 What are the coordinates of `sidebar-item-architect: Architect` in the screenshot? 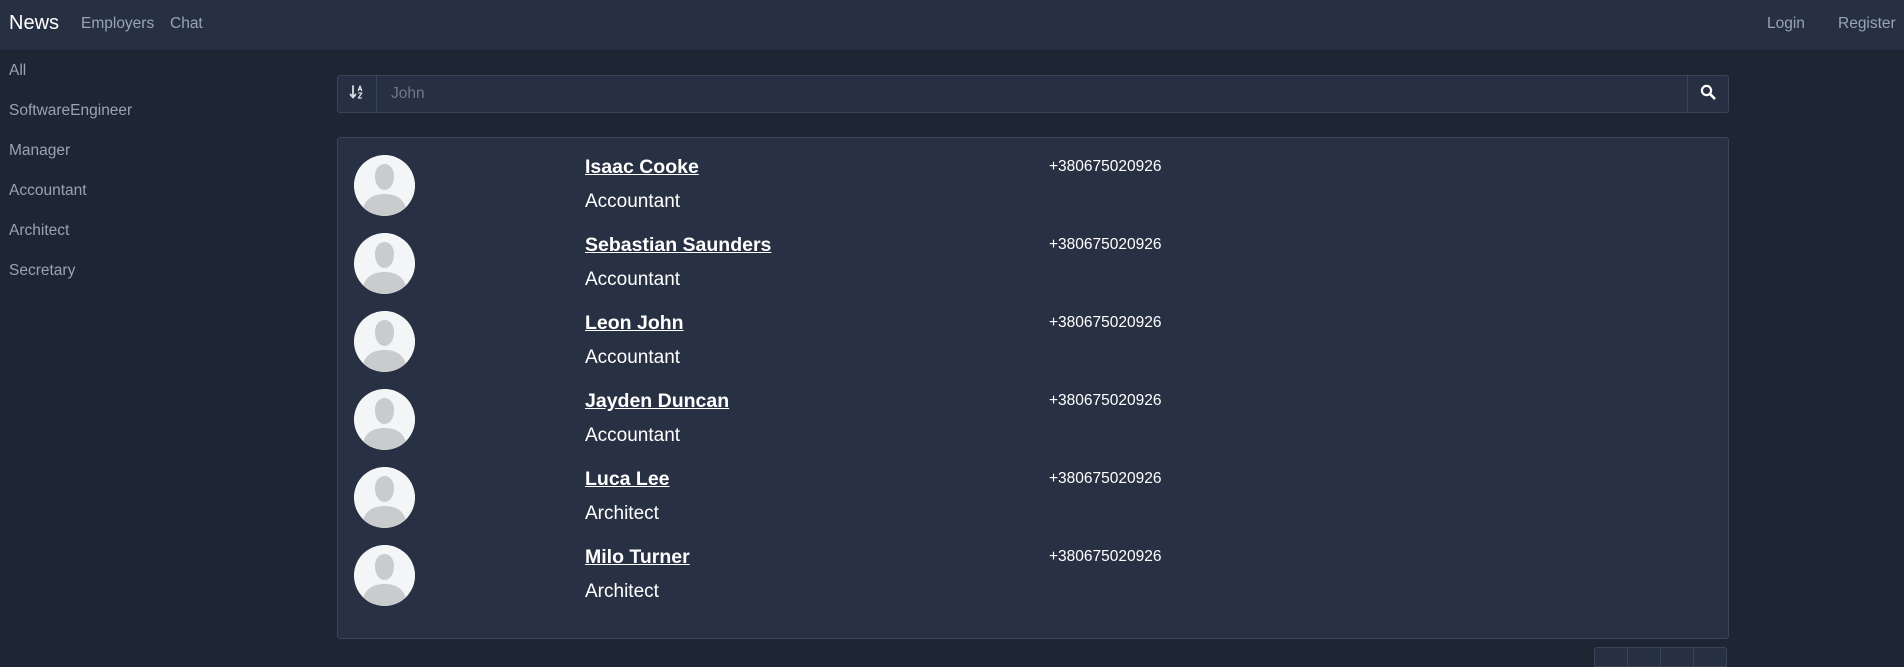 It's located at (39, 231).